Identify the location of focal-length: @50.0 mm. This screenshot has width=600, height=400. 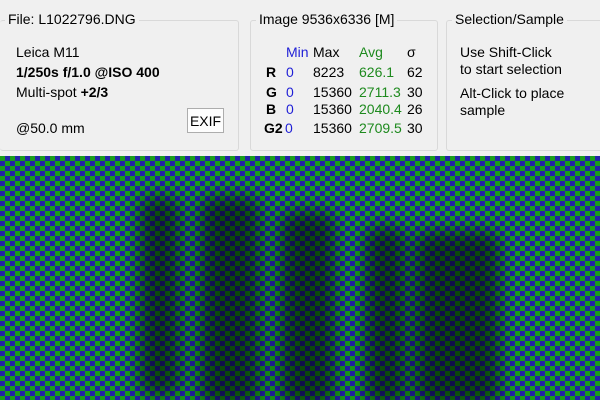
(50, 128).